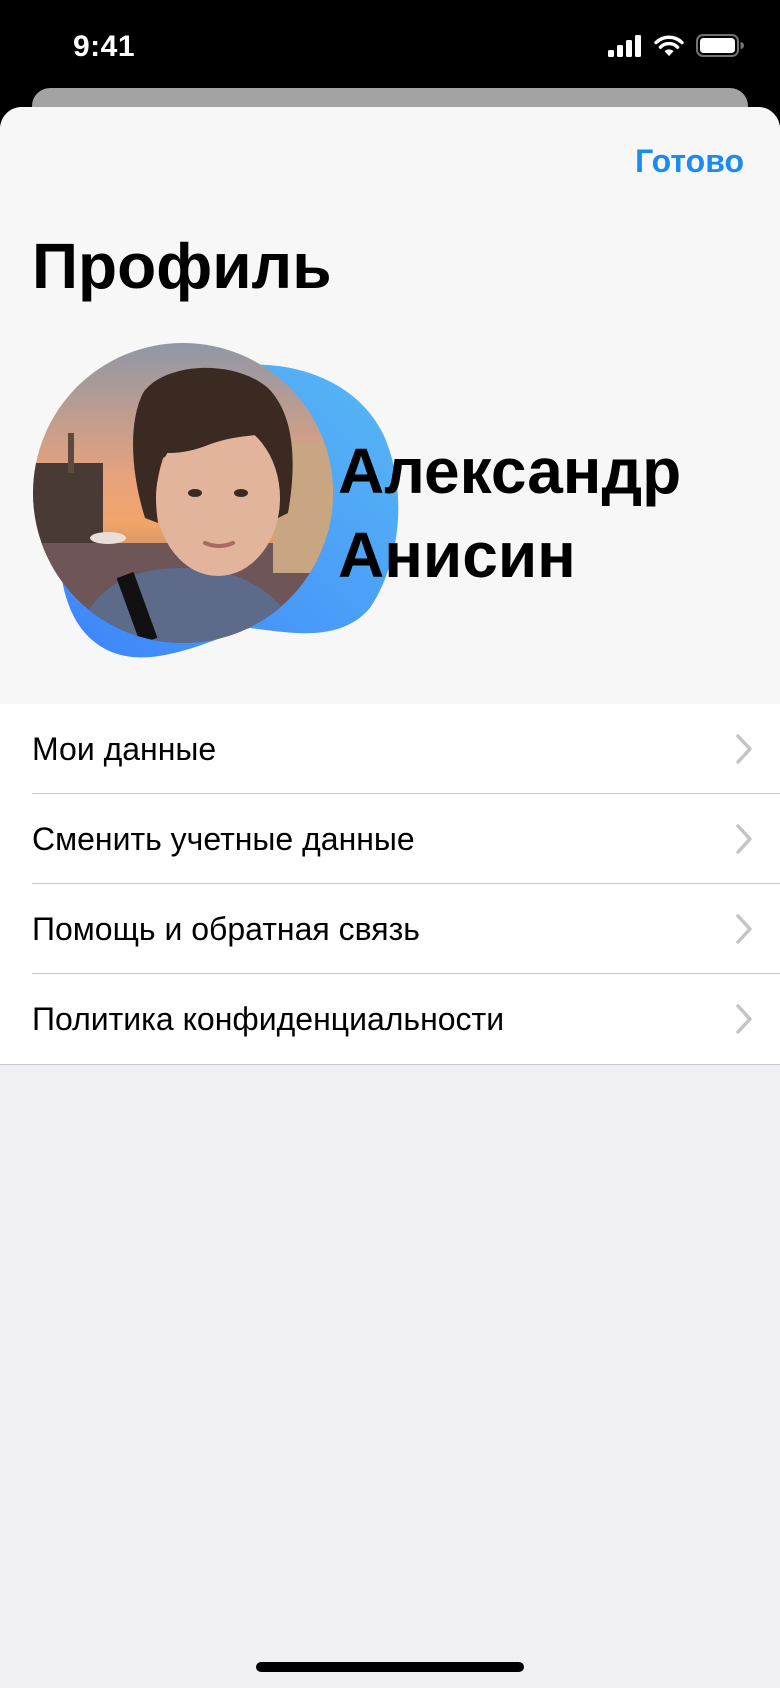  Describe the element at coordinates (268, 1018) in the screenshot. I see `menu-item-label: Политика конфиденциальности` at that location.